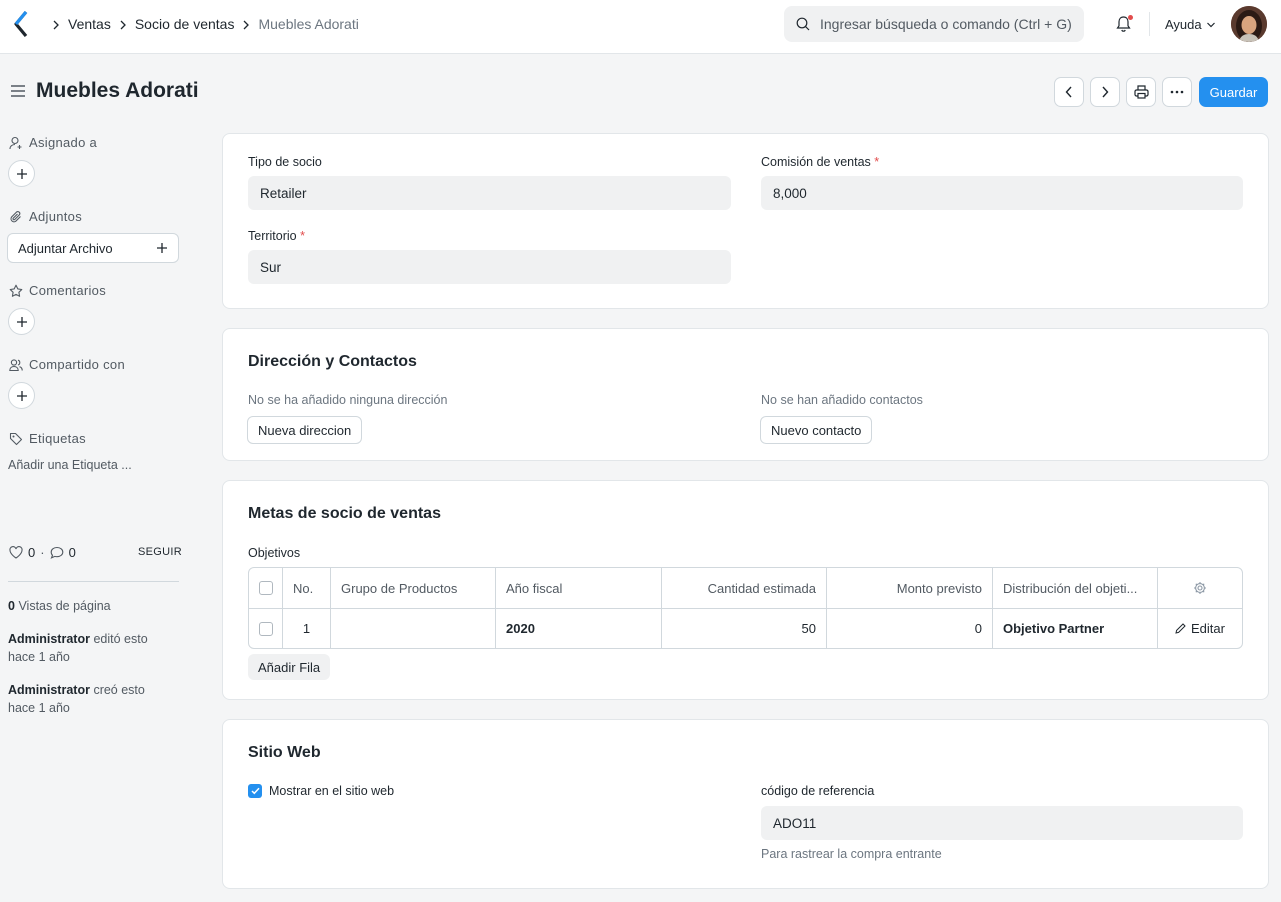 This screenshot has width=1281, height=902. I want to click on print-button, so click(1141, 92).